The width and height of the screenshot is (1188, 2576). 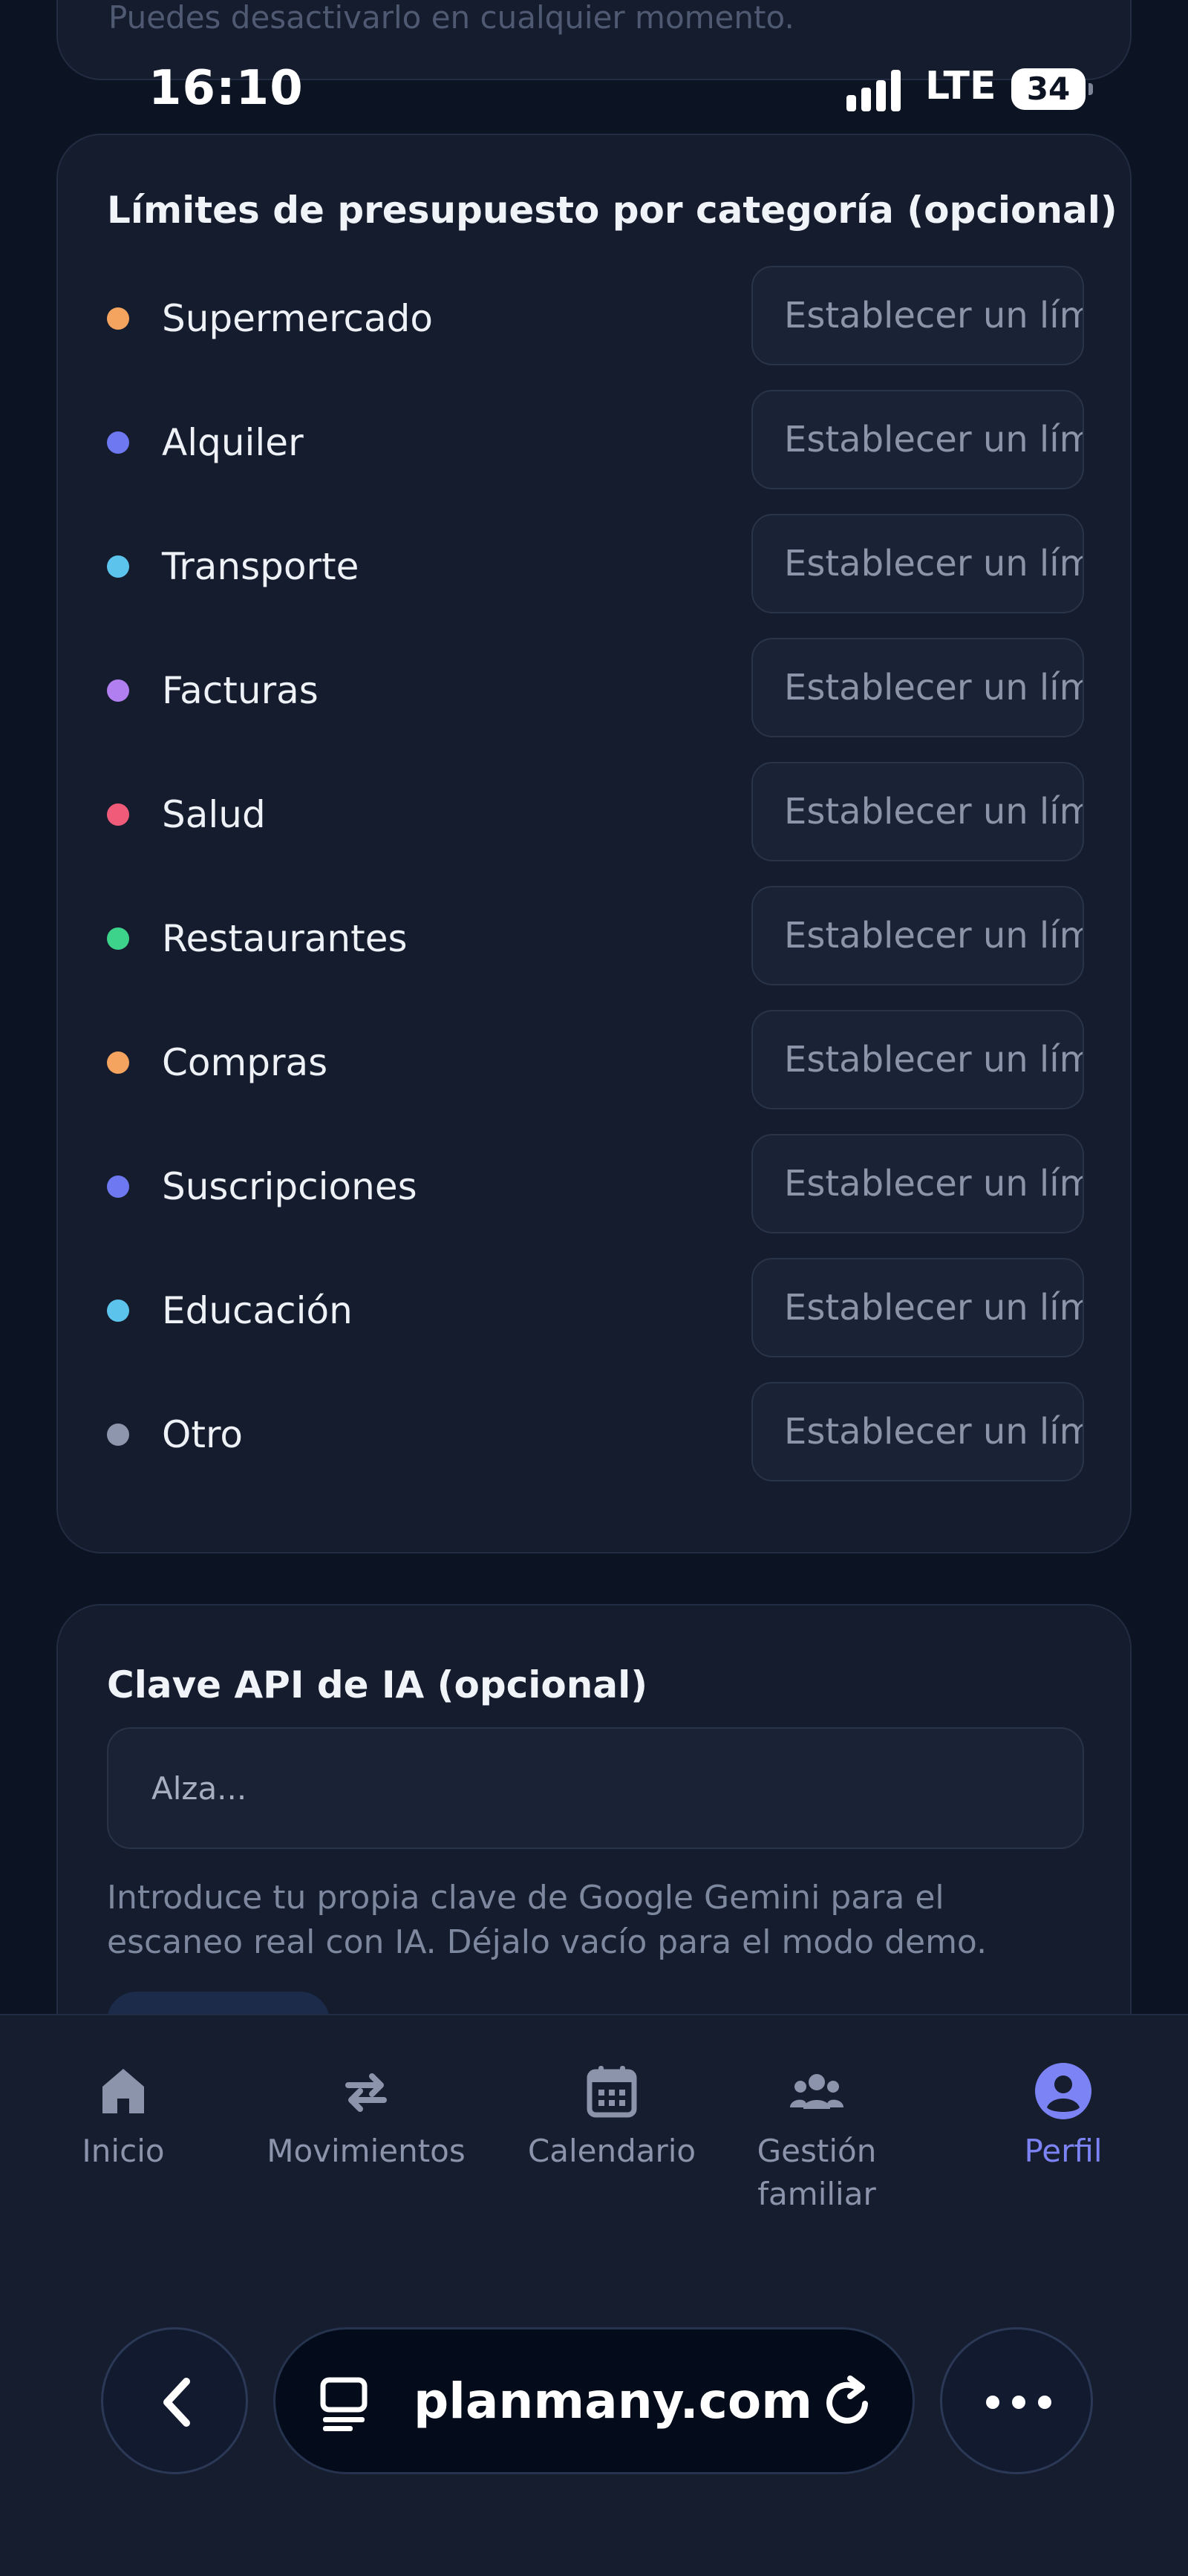 I want to click on category-row-supermercado: Supermercado, so click(x=596, y=315).